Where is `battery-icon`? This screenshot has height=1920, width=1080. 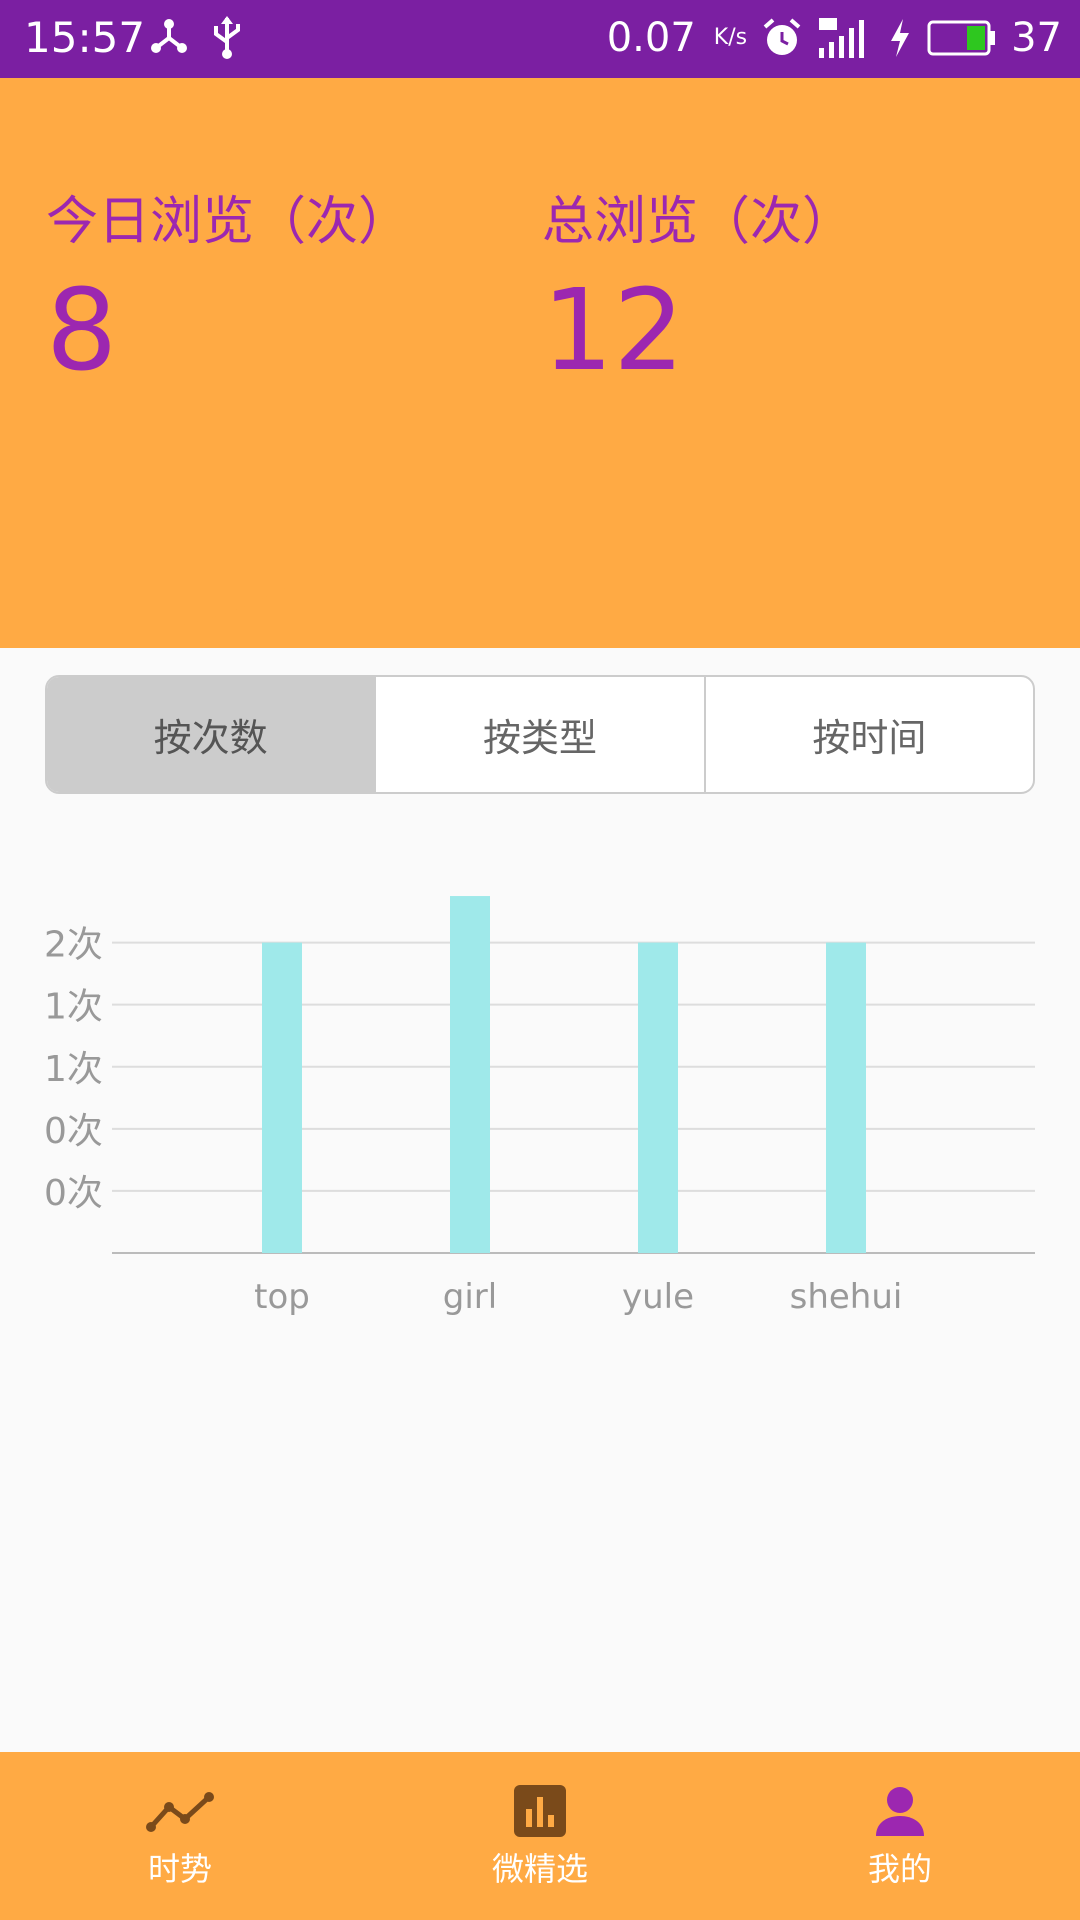
battery-icon is located at coordinates (961, 38).